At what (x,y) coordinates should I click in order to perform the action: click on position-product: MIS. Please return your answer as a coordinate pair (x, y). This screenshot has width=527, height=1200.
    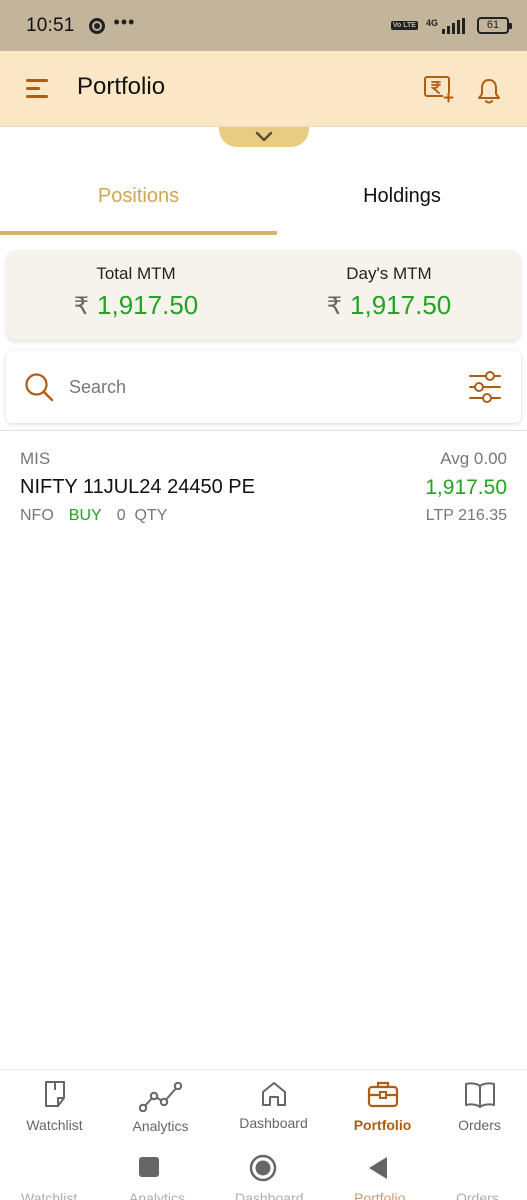
    Looking at the image, I should click on (35, 458).